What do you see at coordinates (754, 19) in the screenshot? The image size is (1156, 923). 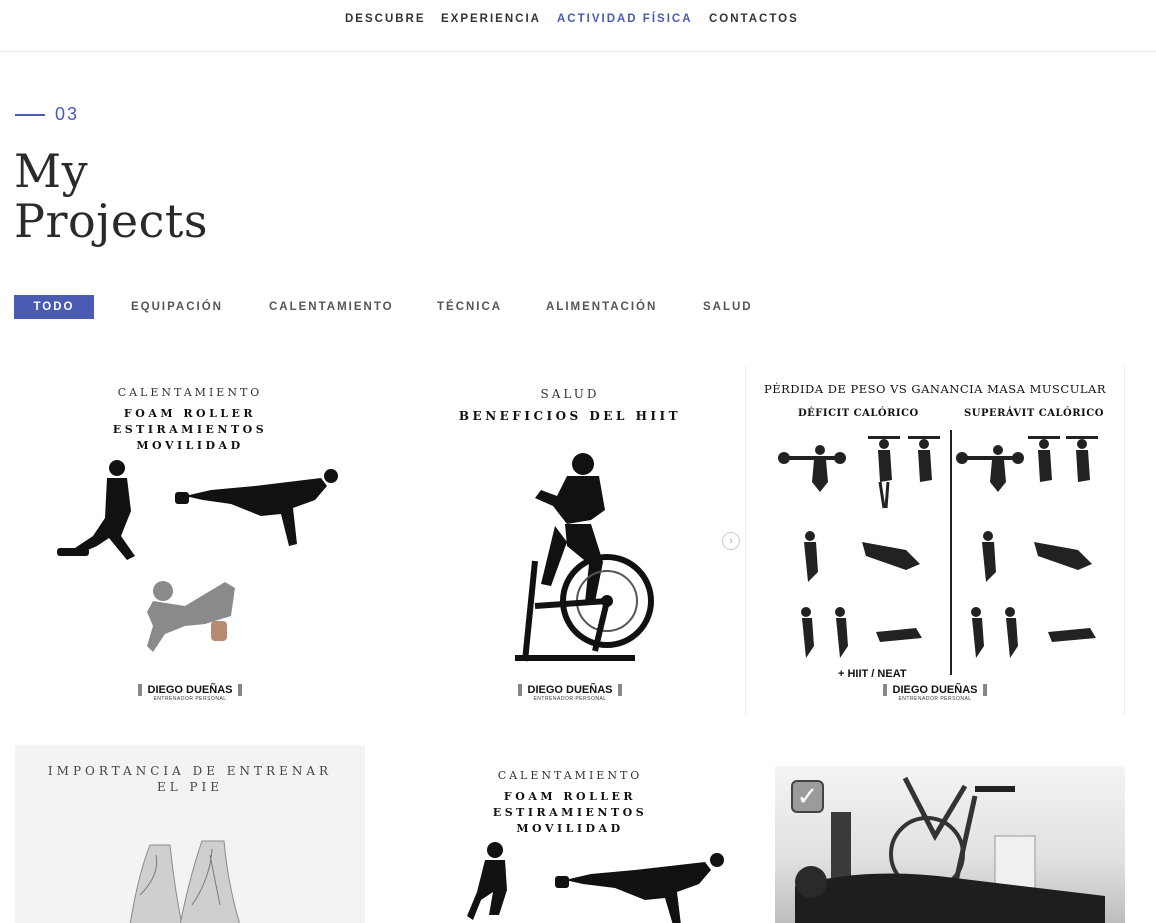 I see `nav-link-contactos: CONTACTOS` at bounding box center [754, 19].